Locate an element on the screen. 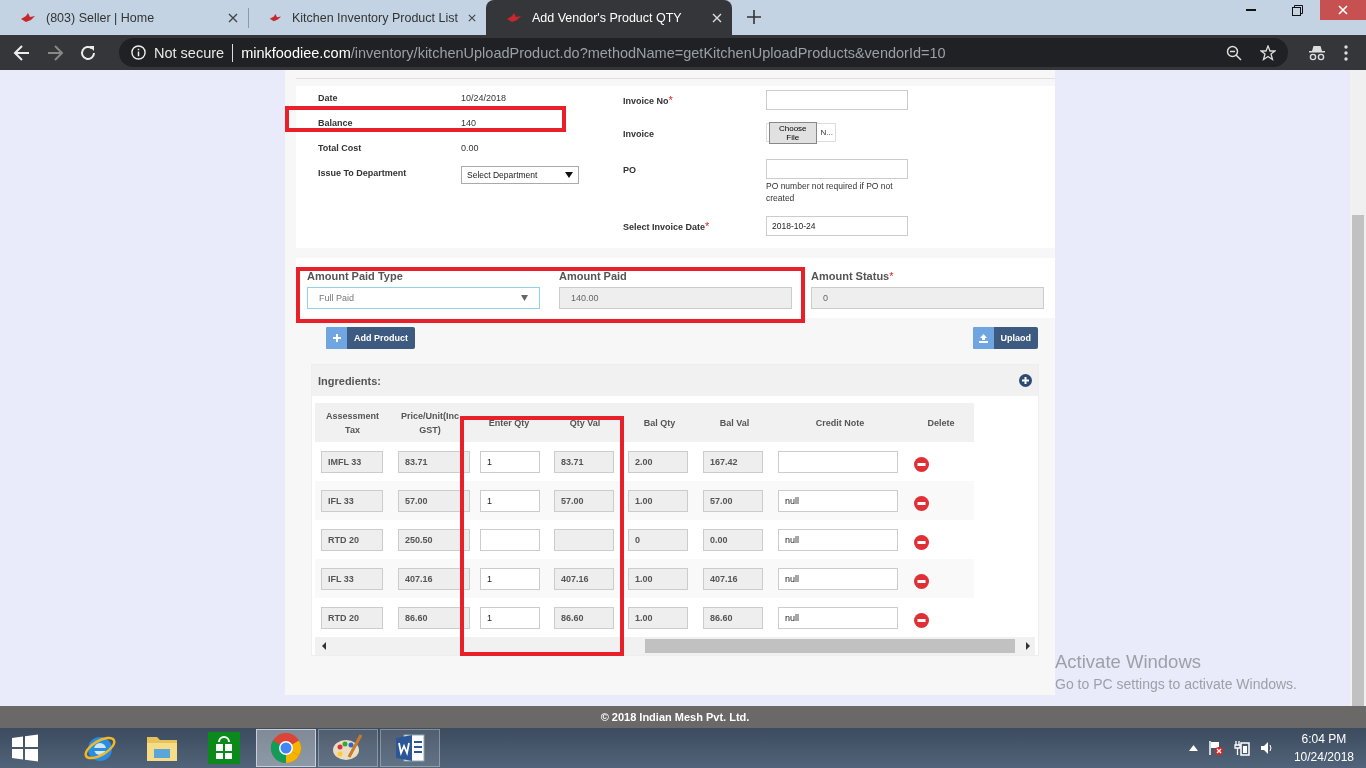 This screenshot has height=768, width=1366. field-value: 0.00 is located at coordinates (470, 148).